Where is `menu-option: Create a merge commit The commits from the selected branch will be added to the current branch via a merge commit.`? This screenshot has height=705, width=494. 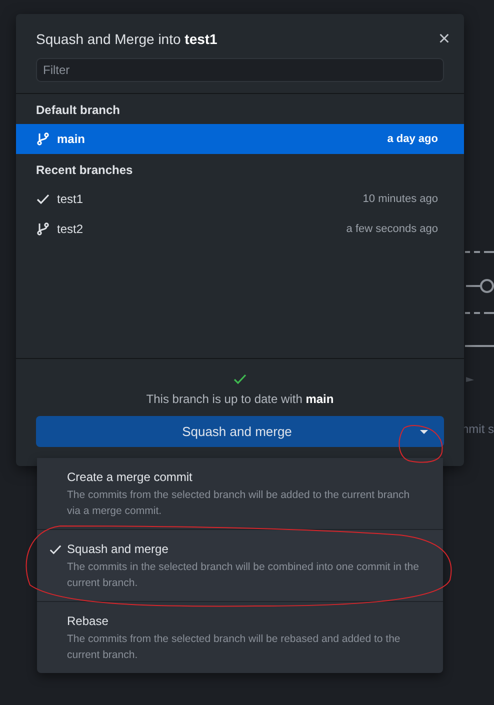 menu-option: Create a merge commit The commits from the selected branch will be added to the current branch via a merge commit. is located at coordinates (240, 493).